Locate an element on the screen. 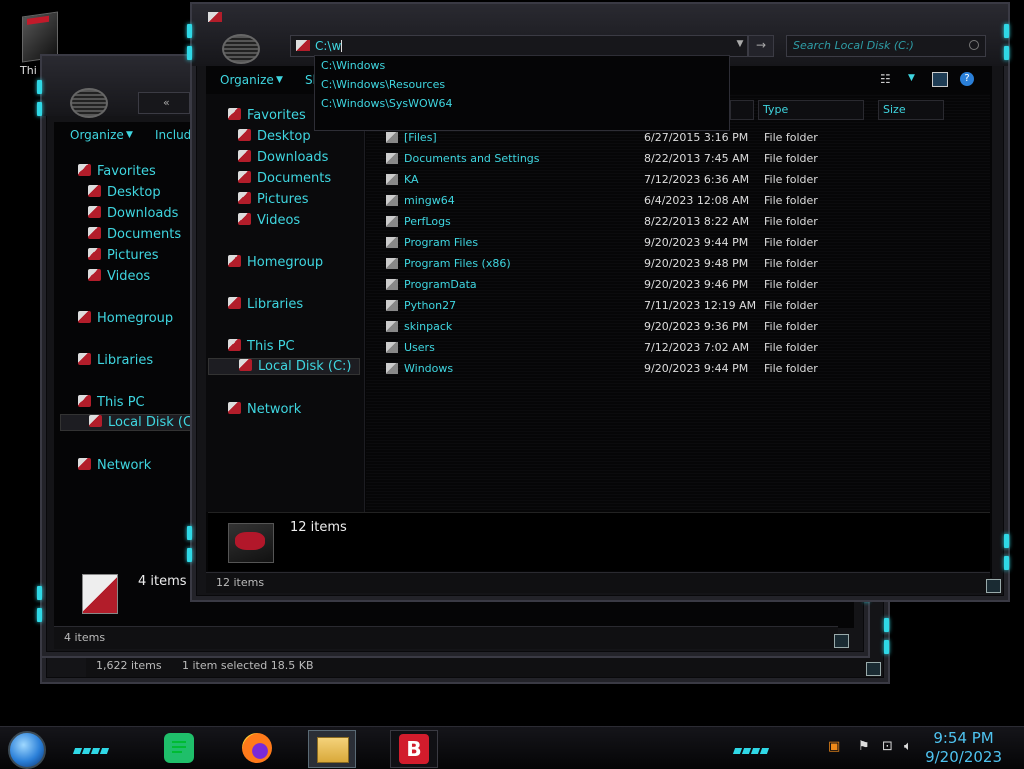 The height and width of the screenshot is (769, 1024). file-date: 8/22/2013 8:22 AM is located at coordinates (697, 221).